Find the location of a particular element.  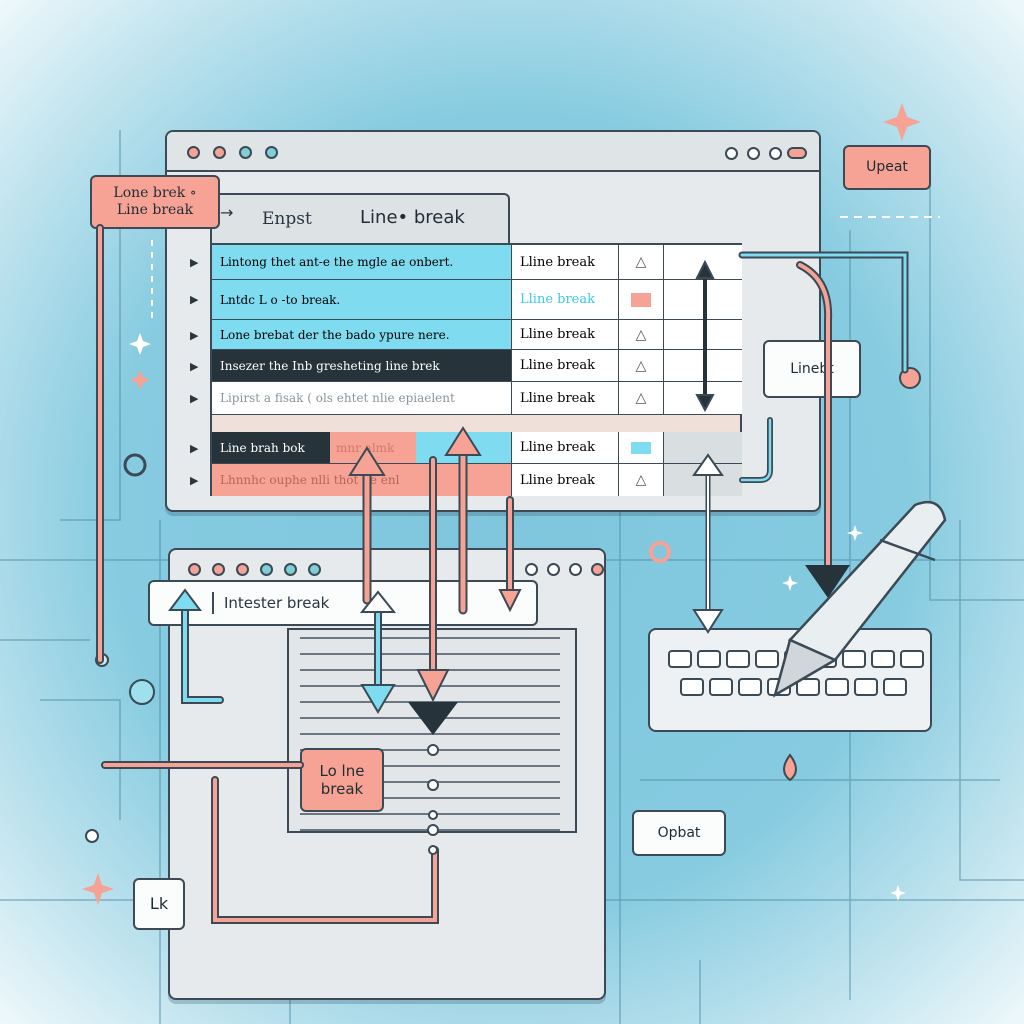

pen-icon is located at coordinates (859, 599).